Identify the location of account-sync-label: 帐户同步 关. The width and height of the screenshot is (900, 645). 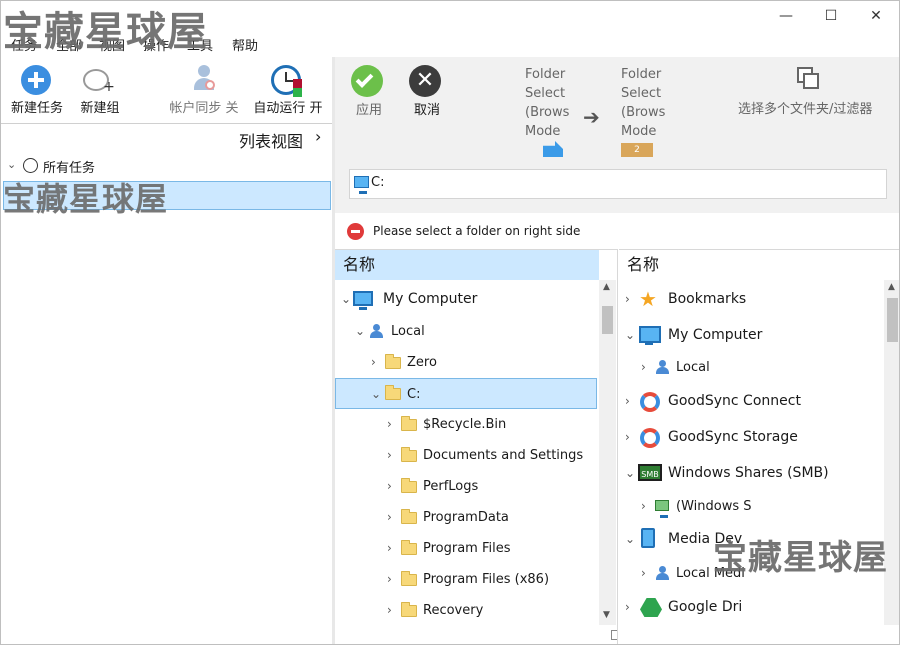
(204, 108).